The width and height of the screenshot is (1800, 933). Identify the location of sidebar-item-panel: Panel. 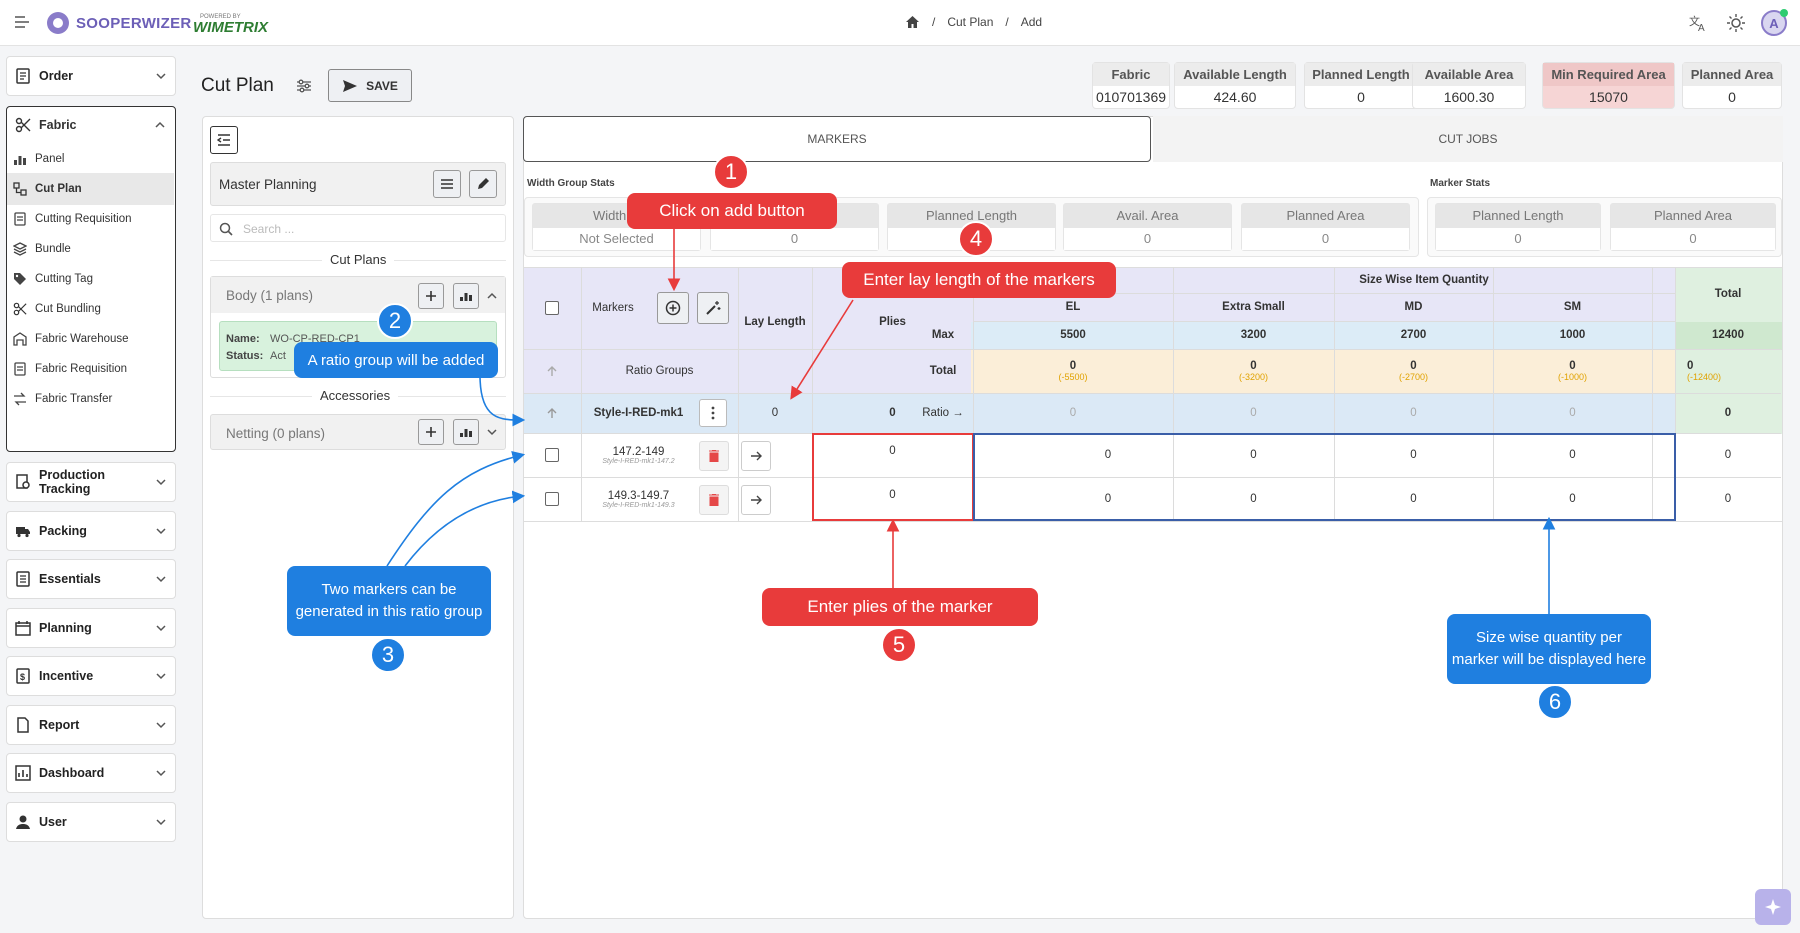
(90, 159).